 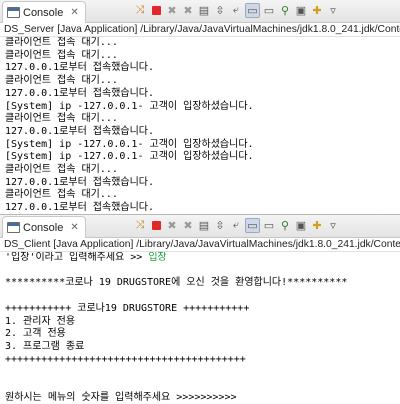 I want to click on server-console-tabbar: Console ✕ ⤨ ✖ ✖ ▤ ⇳ ⤶ ▭ ▭ ⚲ ▣ ✚ ▿, so click(x=200, y=11).